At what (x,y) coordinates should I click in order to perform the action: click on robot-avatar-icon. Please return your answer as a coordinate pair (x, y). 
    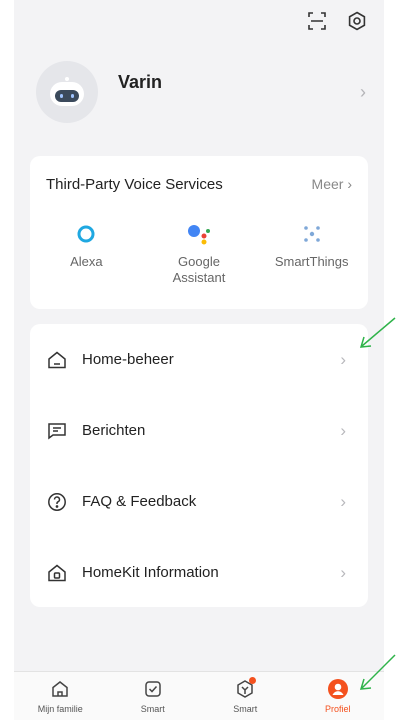
    Looking at the image, I should click on (67, 91).